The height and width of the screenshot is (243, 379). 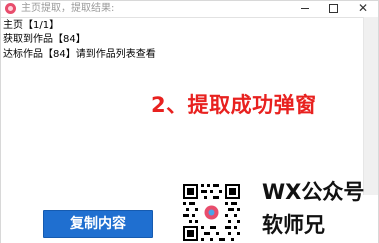 What do you see at coordinates (234, 105) in the screenshot?
I see `annotation-caption: 2、提取成功弹窗` at bounding box center [234, 105].